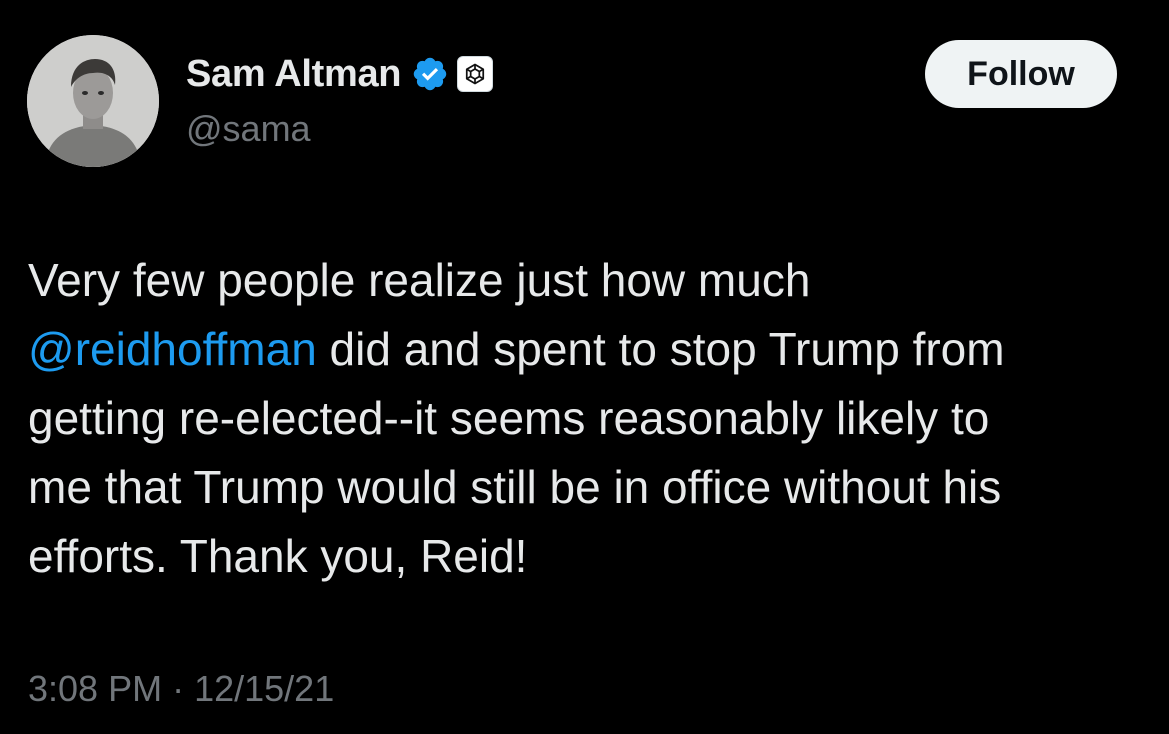 The height and width of the screenshot is (734, 1169). I want to click on author-name-row: Sam Altman, so click(340, 74).